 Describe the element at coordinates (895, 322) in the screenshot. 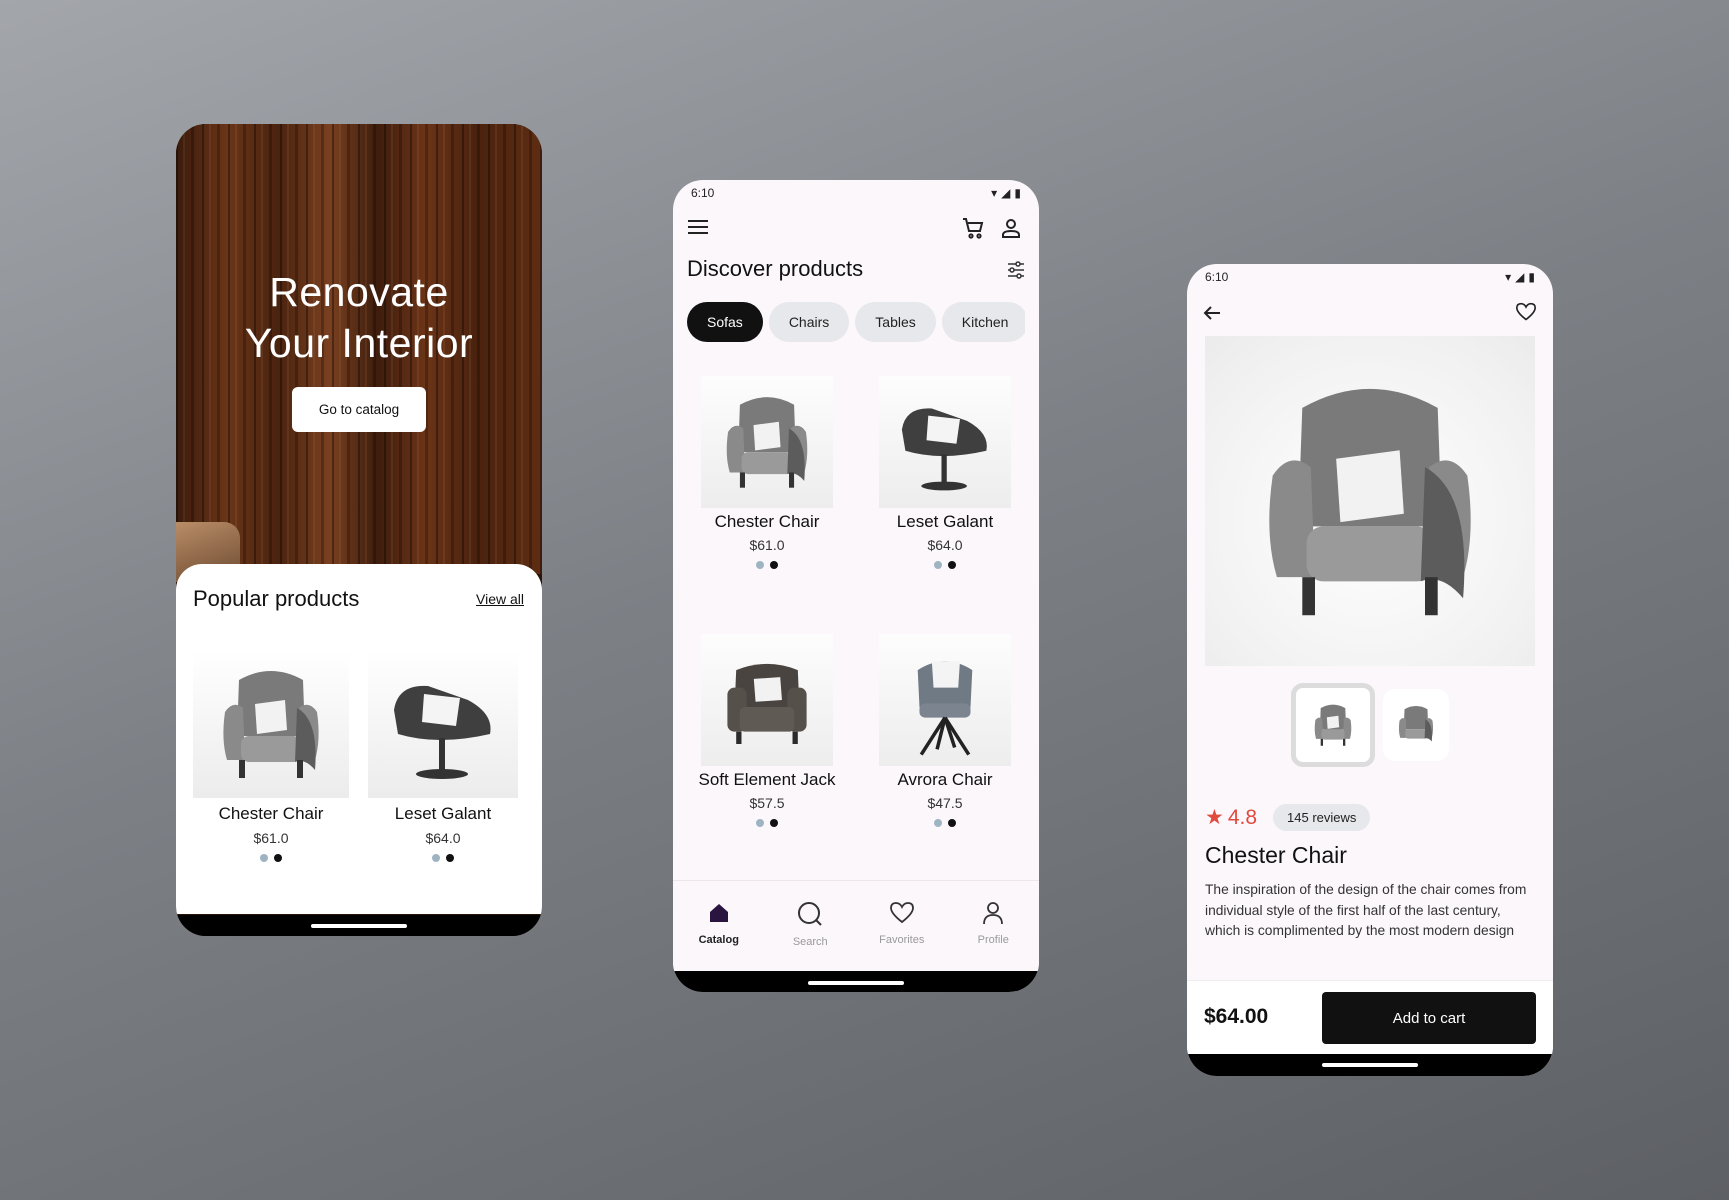

I see `chip-tables: Tables` at that location.